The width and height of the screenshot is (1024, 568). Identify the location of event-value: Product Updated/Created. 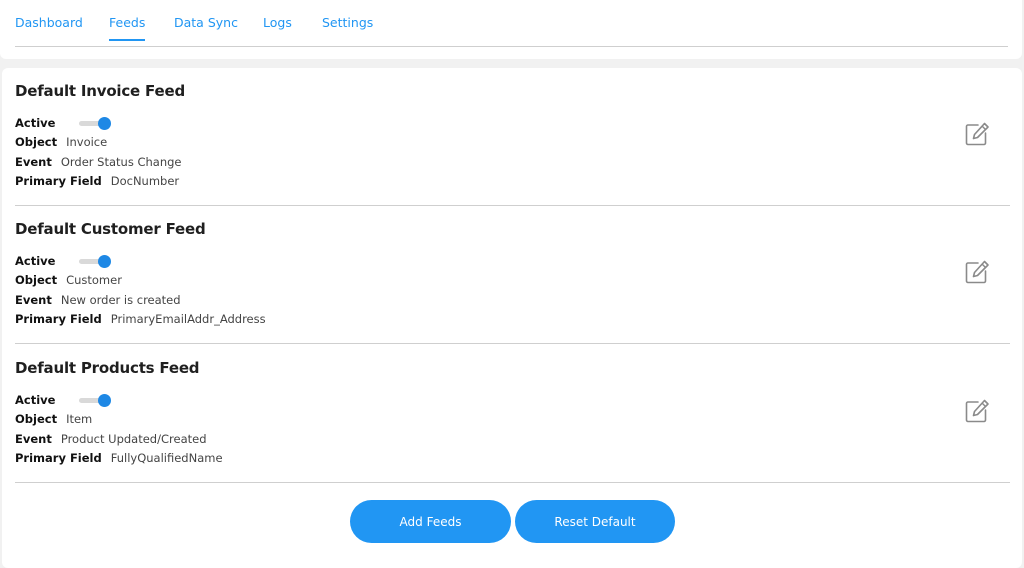
(133, 439).